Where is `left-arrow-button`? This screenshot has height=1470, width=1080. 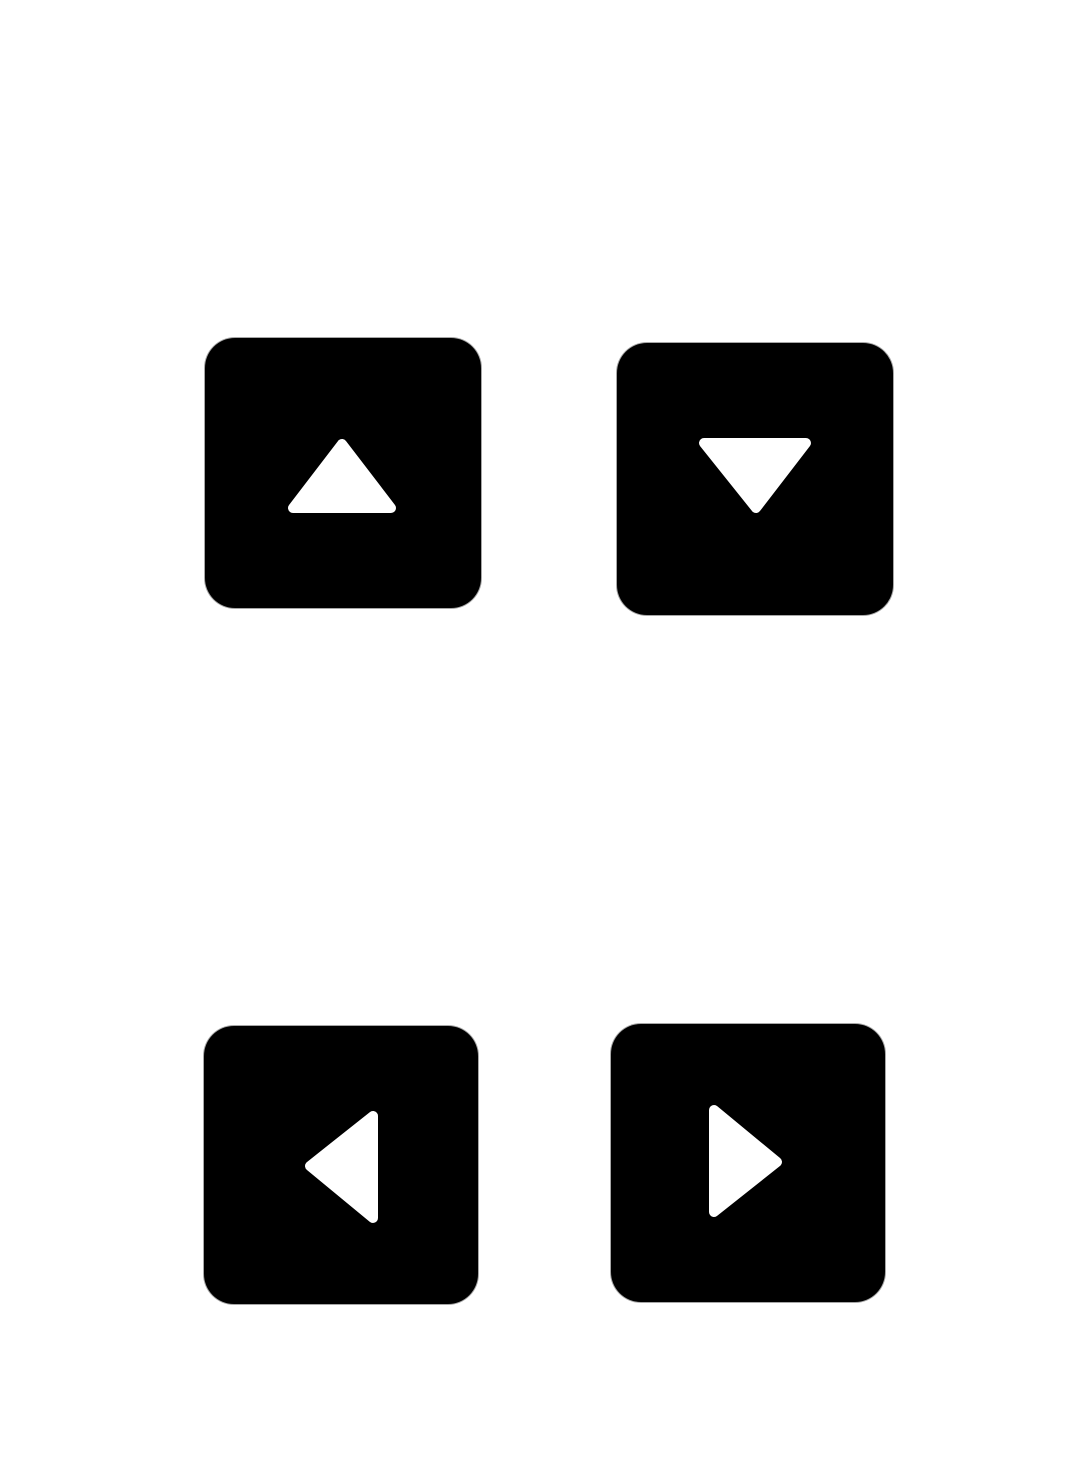 left-arrow-button is located at coordinates (341, 1165).